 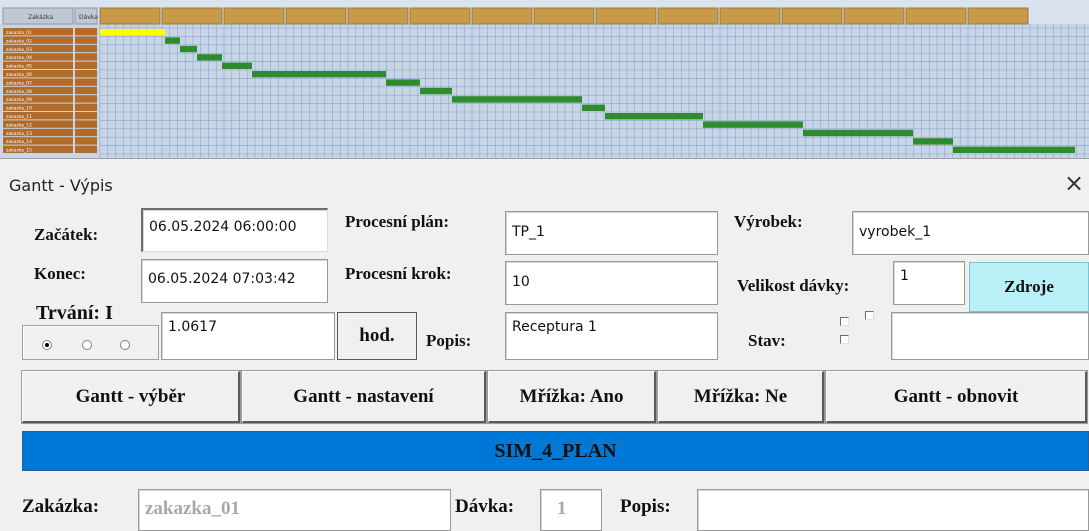 What do you see at coordinates (555, 451) in the screenshot?
I see `plan-name-banner: SIM_4_PLAN` at bounding box center [555, 451].